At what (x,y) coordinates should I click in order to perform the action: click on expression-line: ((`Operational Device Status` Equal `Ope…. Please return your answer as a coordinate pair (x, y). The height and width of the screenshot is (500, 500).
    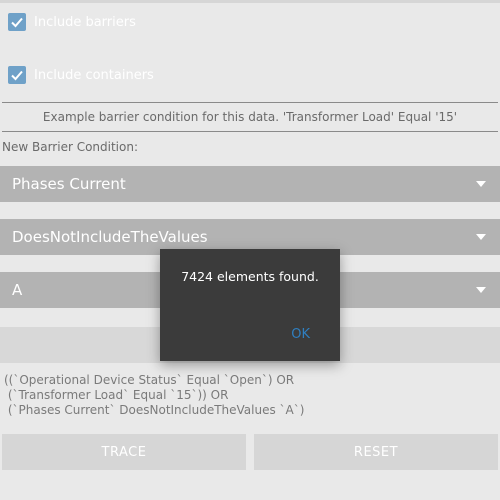
    Looking at the image, I should click on (149, 380).